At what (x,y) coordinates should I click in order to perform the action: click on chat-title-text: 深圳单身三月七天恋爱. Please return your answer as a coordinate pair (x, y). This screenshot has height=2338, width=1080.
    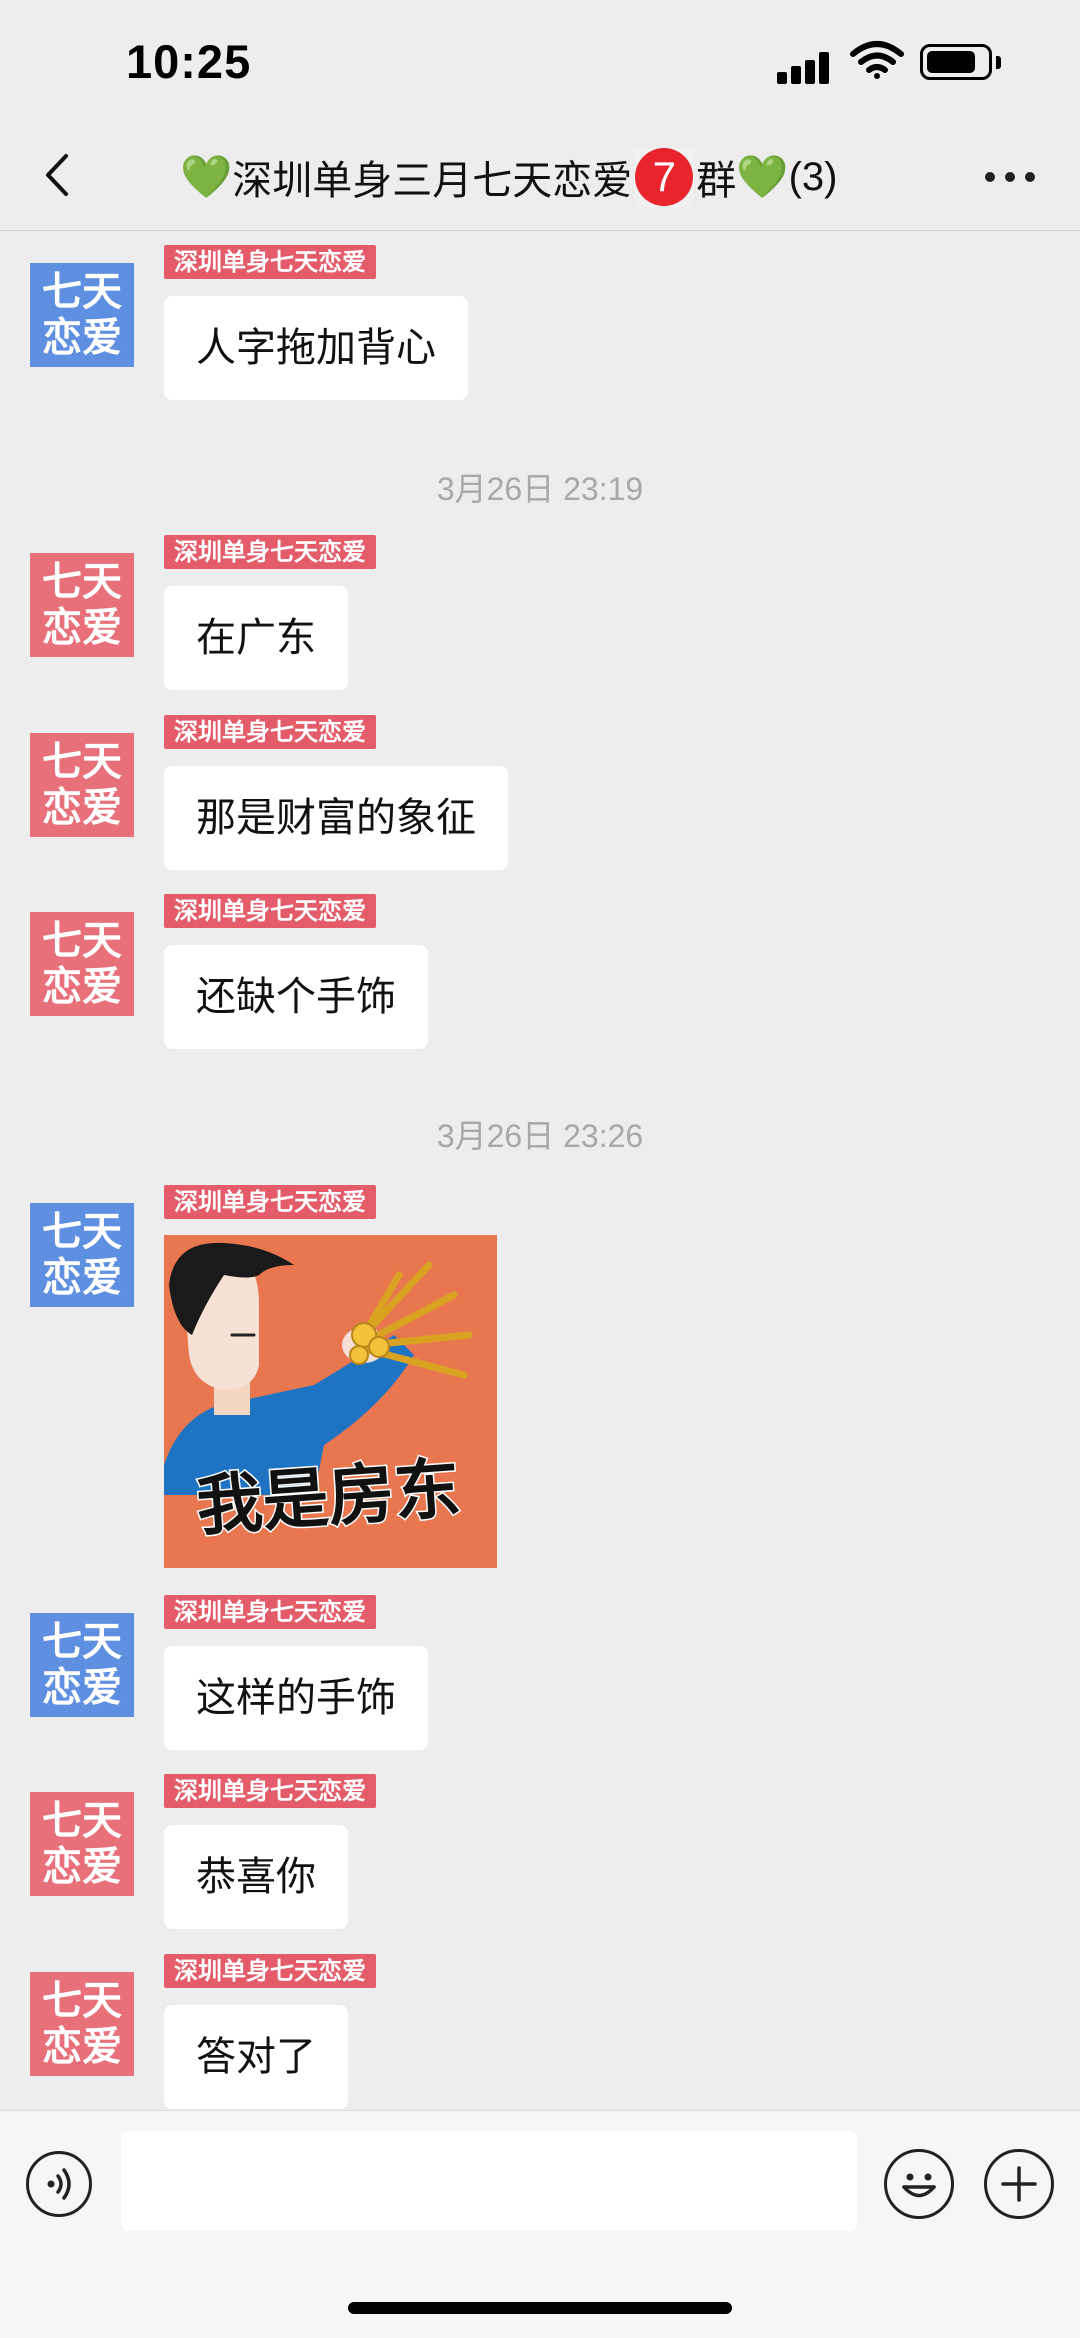
    Looking at the image, I should click on (432, 181).